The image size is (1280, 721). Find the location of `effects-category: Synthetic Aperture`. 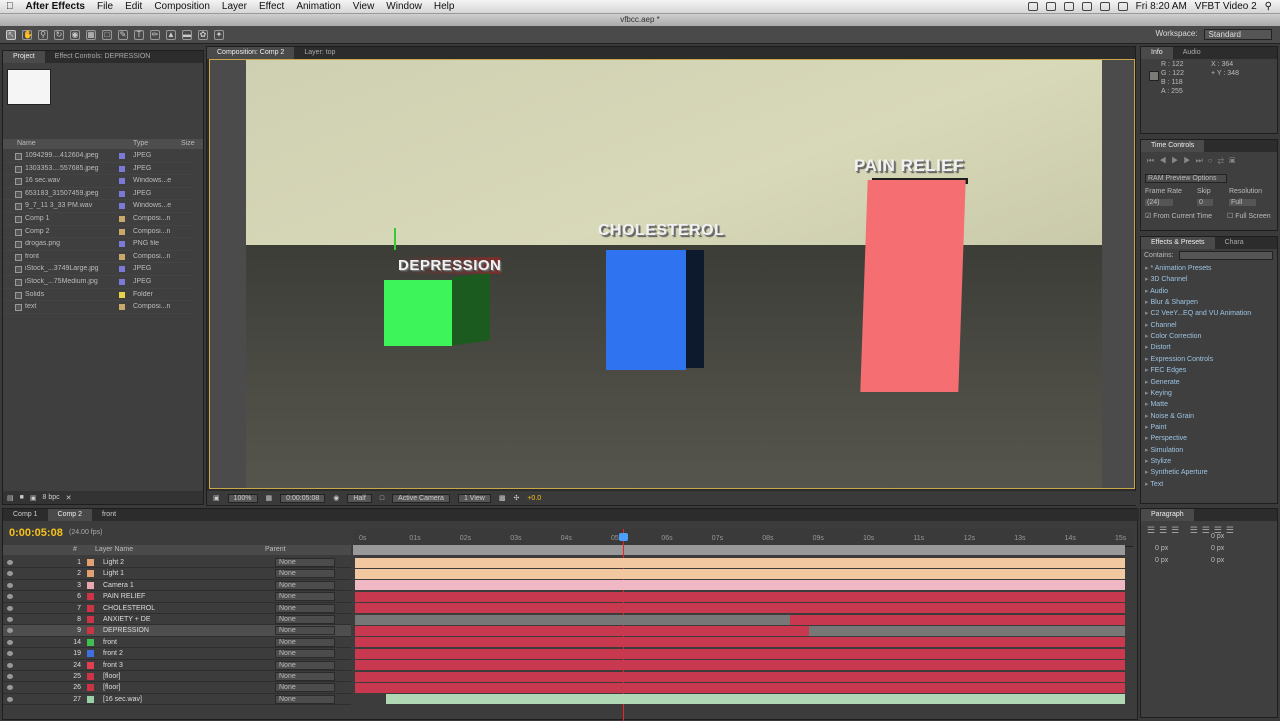

effects-category: Synthetic Aperture is located at coordinates (1176, 472).